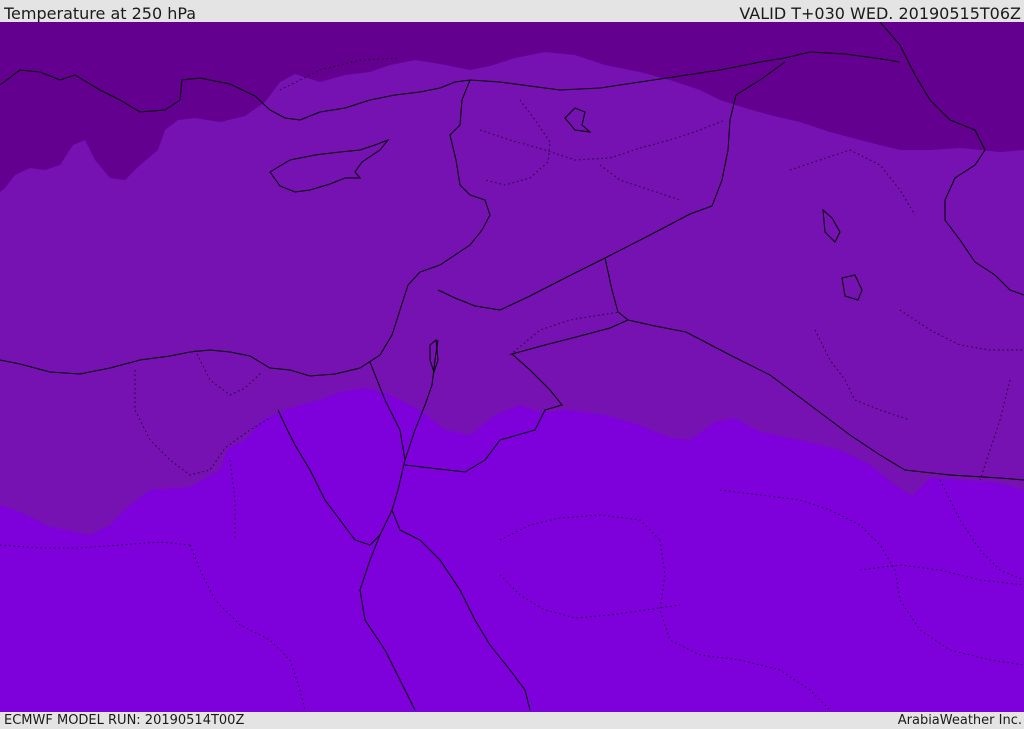 The height and width of the screenshot is (729, 1024). I want to click on valid-time: VALID T+030 WED. 20190515T06Z, so click(880, 13).